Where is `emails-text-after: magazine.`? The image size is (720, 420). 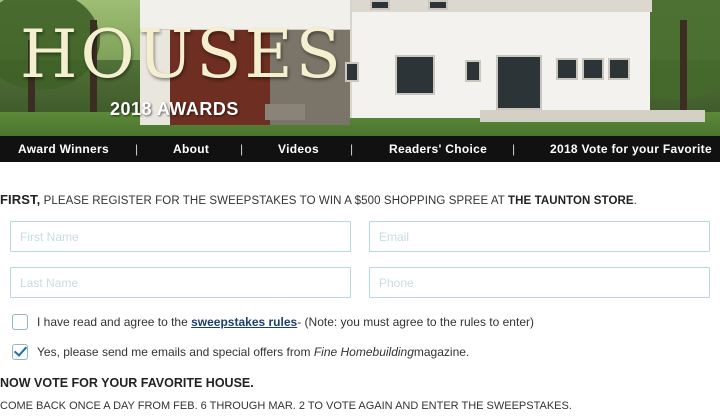
emails-text-after: magazine. is located at coordinates (441, 352).